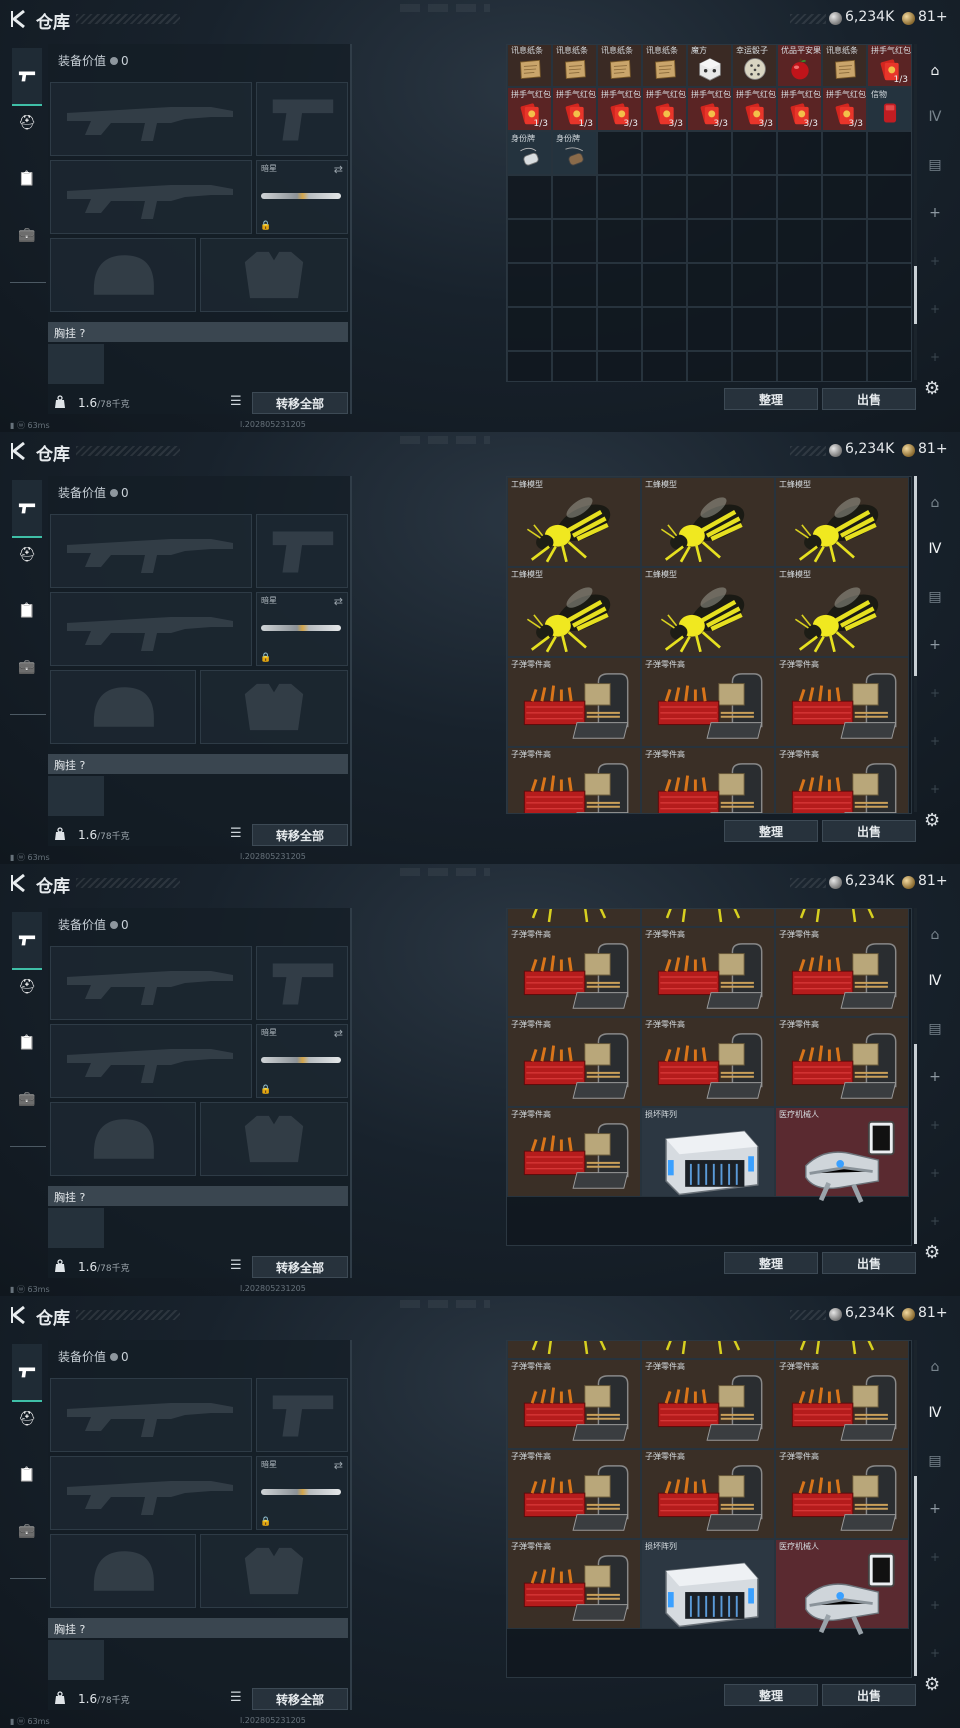 The height and width of the screenshot is (1728, 960). I want to click on transfer-all-button: 转移全部, so click(300, 835).